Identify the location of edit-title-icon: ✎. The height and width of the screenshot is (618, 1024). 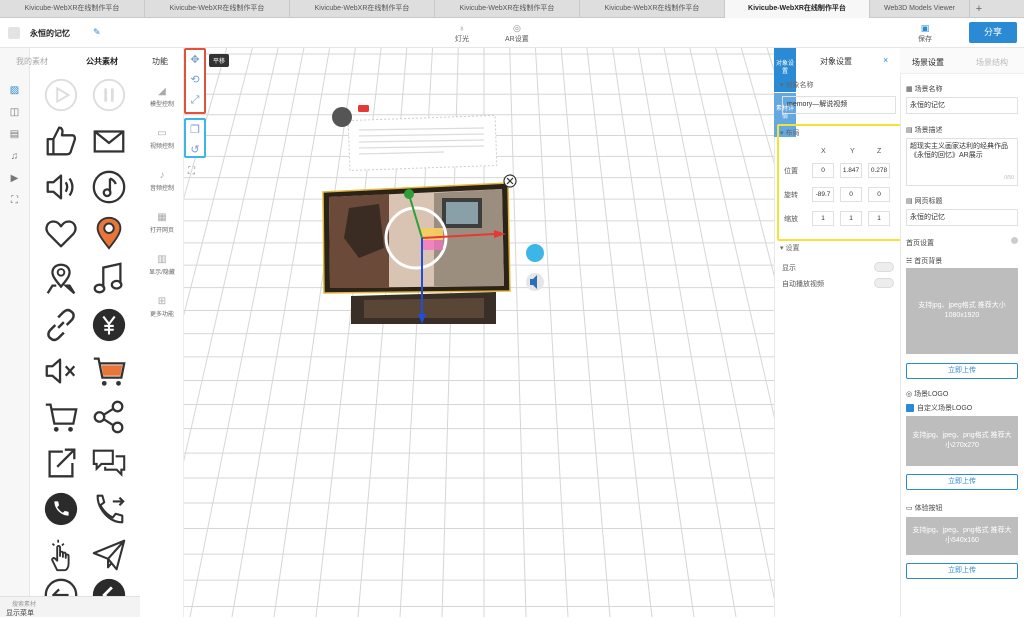
(97, 32).